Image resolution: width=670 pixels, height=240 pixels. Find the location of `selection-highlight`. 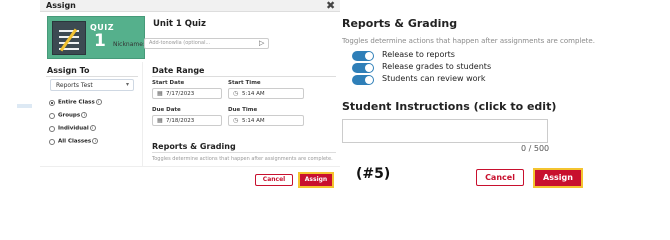

selection-highlight is located at coordinates (24, 106).